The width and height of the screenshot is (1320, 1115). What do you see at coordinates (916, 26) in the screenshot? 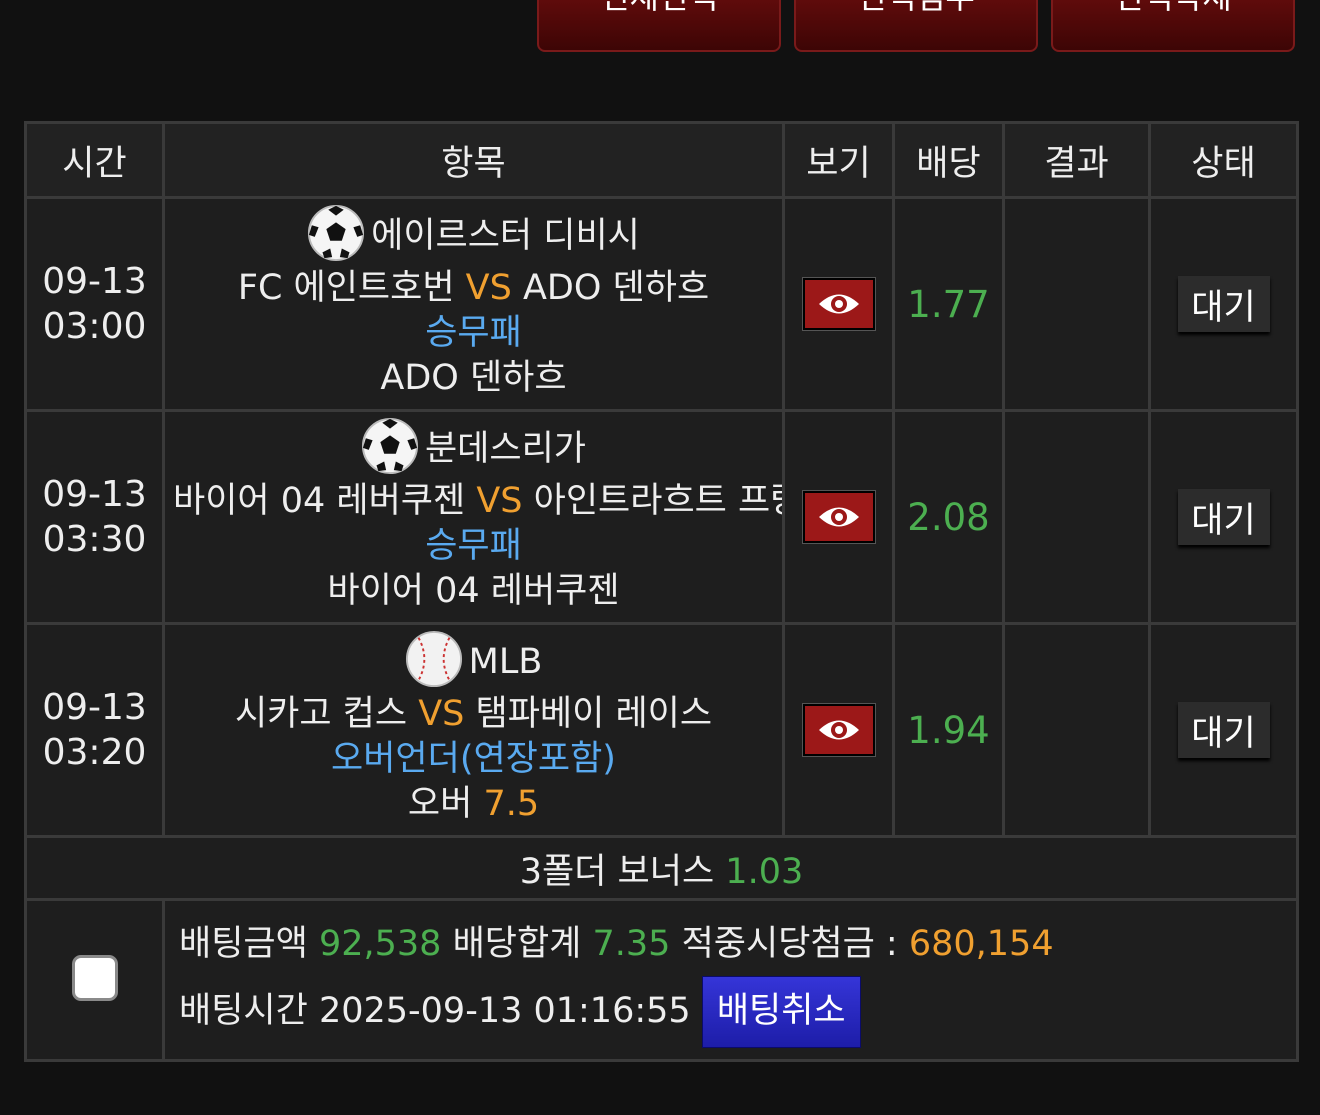
I see `attach-selected-button: 선택첨부` at bounding box center [916, 26].